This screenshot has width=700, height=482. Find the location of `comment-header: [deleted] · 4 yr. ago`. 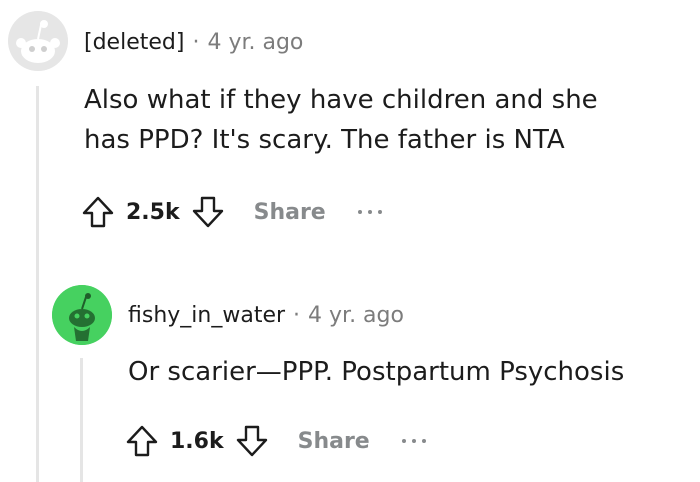

comment-header: [deleted] · 4 yr. ago is located at coordinates (193, 42).